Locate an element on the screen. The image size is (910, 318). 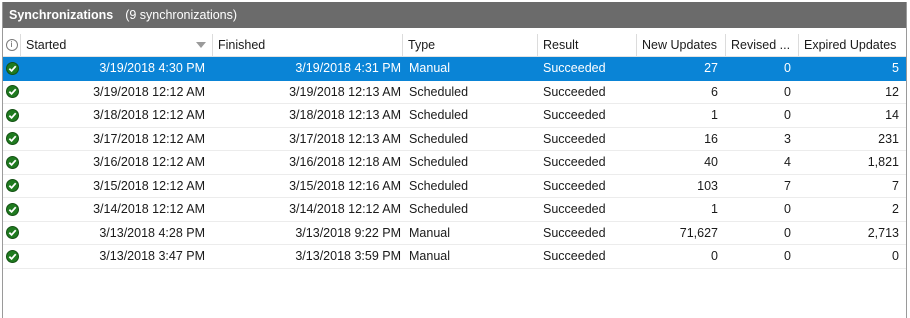
synchronization-count: (9 synchronizations) is located at coordinates (181, 15).